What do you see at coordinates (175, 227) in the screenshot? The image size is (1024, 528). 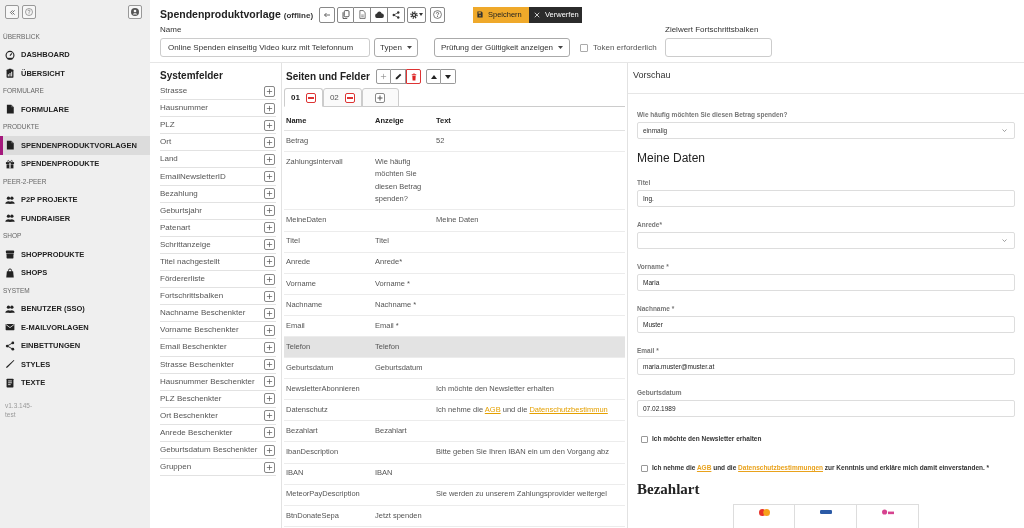 I see `field-name: Patenart` at bounding box center [175, 227].